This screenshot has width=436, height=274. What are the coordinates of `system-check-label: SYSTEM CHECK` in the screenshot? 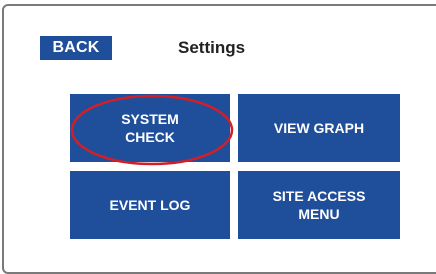 It's located at (150, 128).